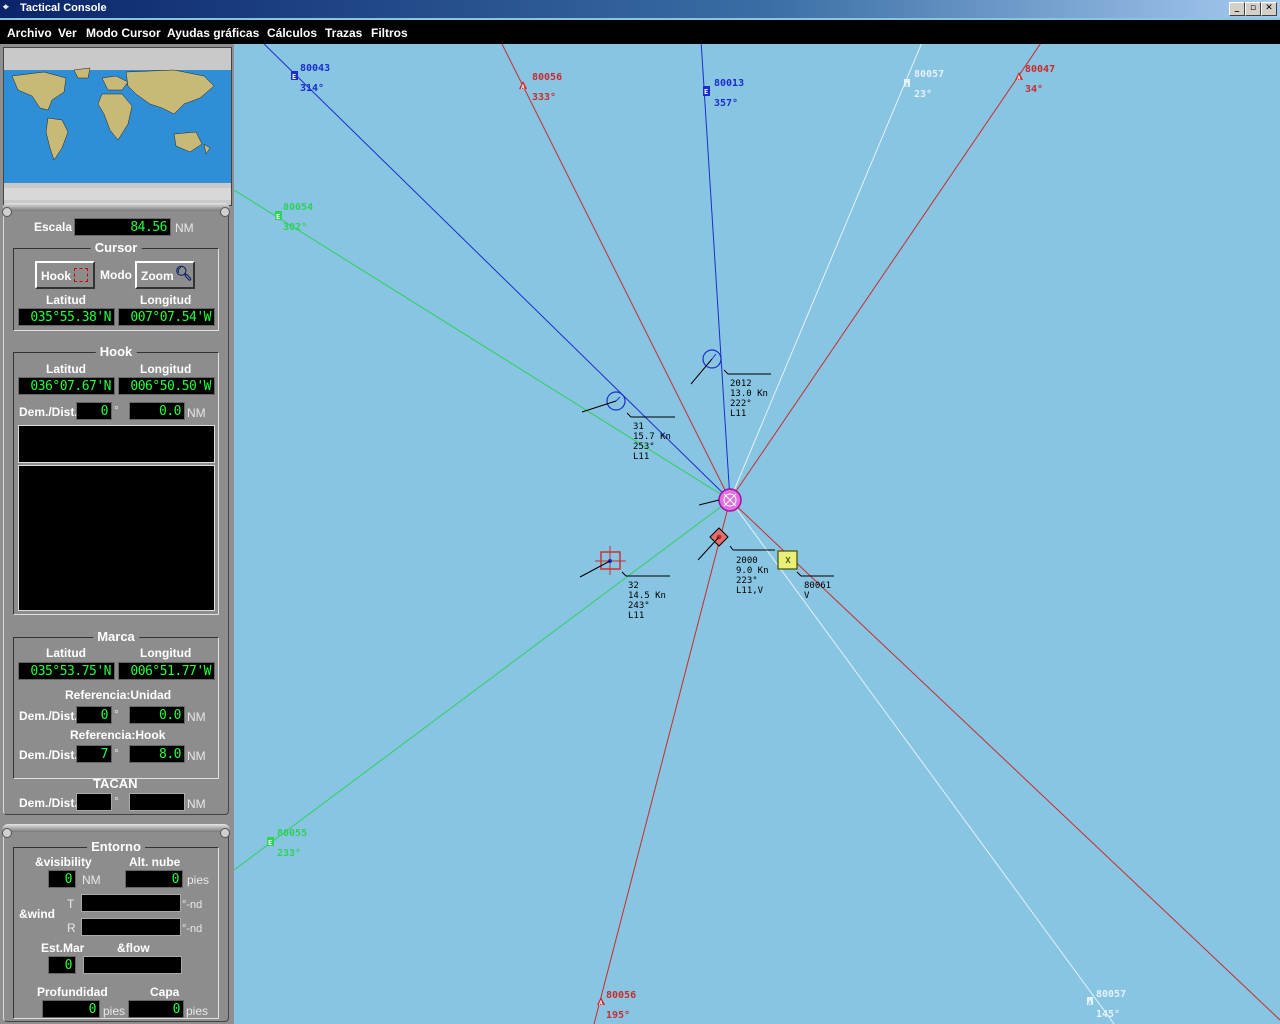  Describe the element at coordinates (37, 914) in the screenshot. I see `wind-label: &wind` at that location.